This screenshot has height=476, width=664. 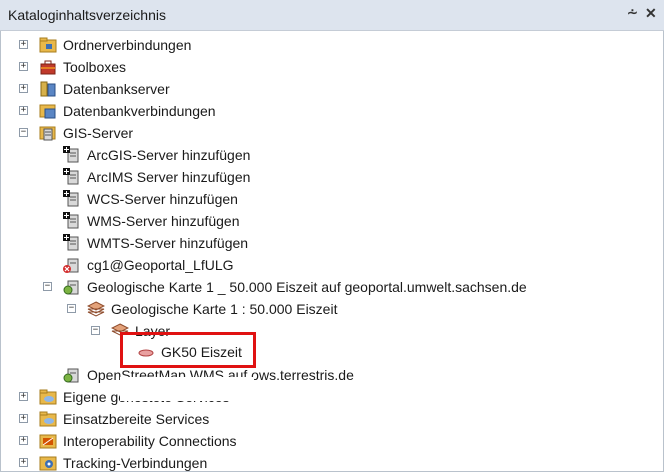 What do you see at coordinates (332, 45) in the screenshot?
I see `tree-item-ordnerverbindungen: + Ordnerverbindungen` at bounding box center [332, 45].